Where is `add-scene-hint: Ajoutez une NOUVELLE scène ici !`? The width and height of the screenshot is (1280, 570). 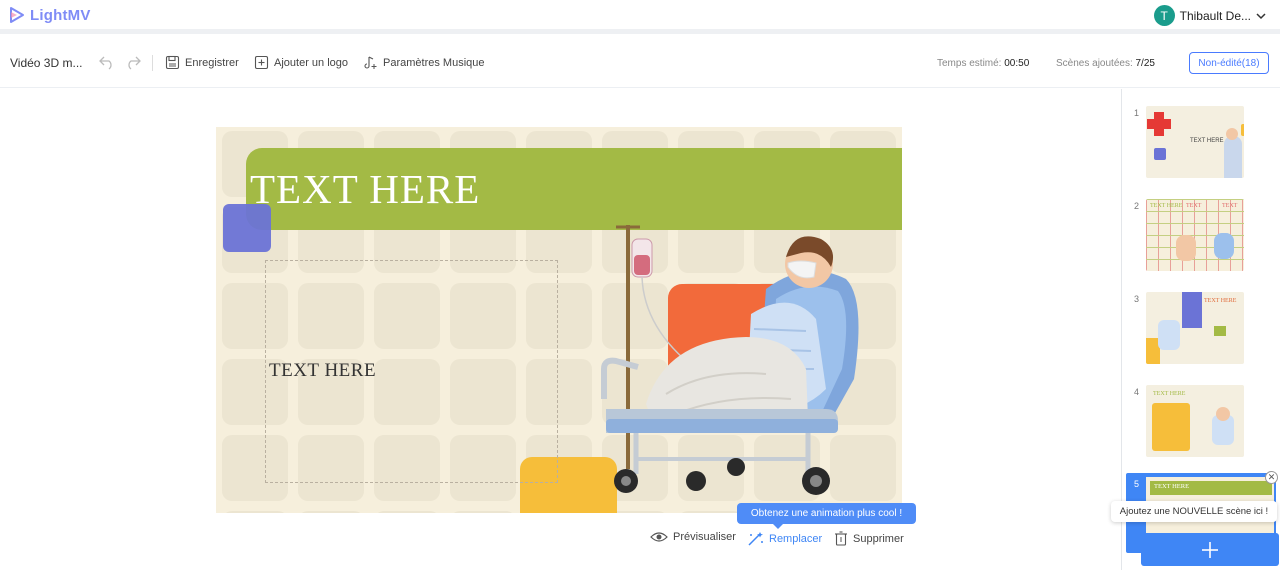
add-scene-hint: Ajoutez une NOUVELLE scène ici ! is located at coordinates (1194, 511).